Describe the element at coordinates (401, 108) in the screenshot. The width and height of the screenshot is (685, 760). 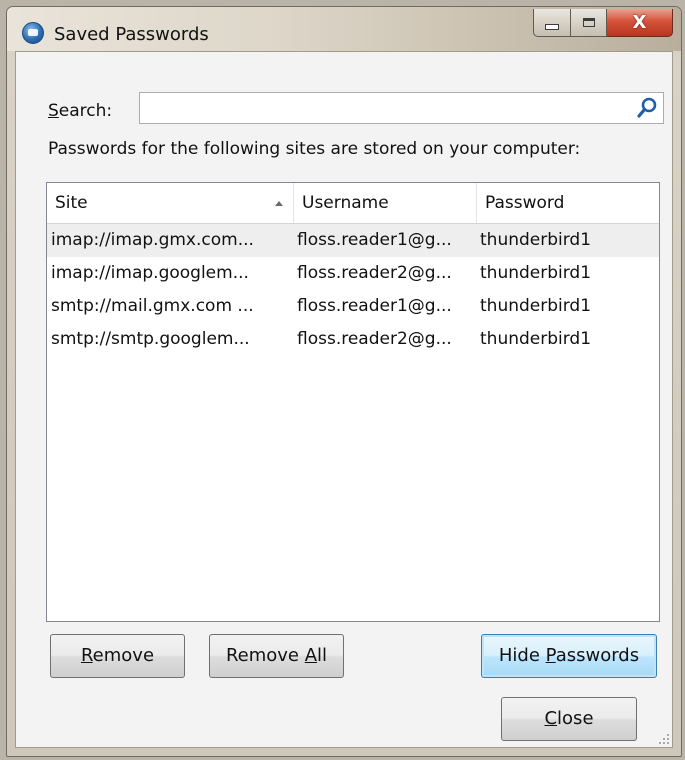
I see `search-input` at that location.